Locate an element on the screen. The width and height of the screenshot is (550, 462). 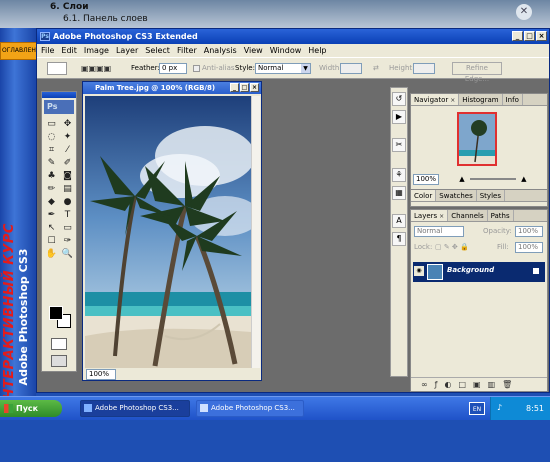
history-panel-icon: ↺ is located at coordinates (399, 99).